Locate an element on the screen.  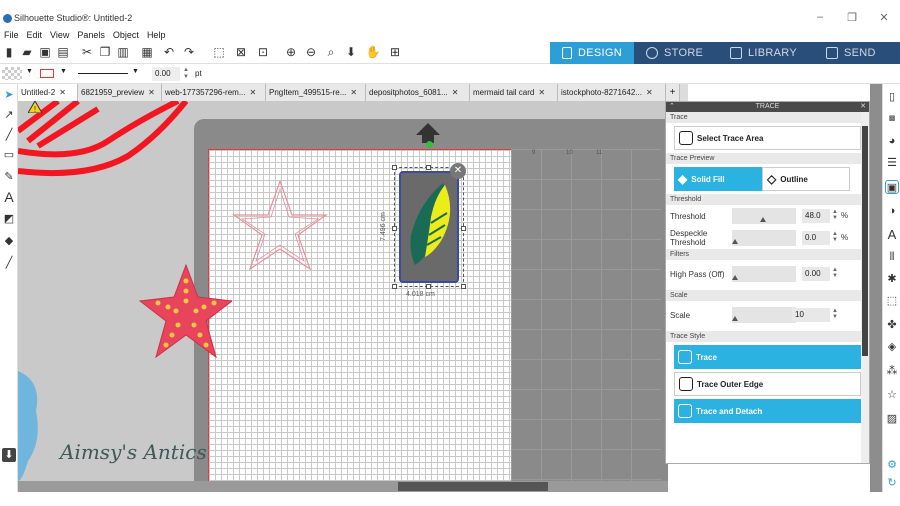
scale-input: 10 is located at coordinates (811, 315).